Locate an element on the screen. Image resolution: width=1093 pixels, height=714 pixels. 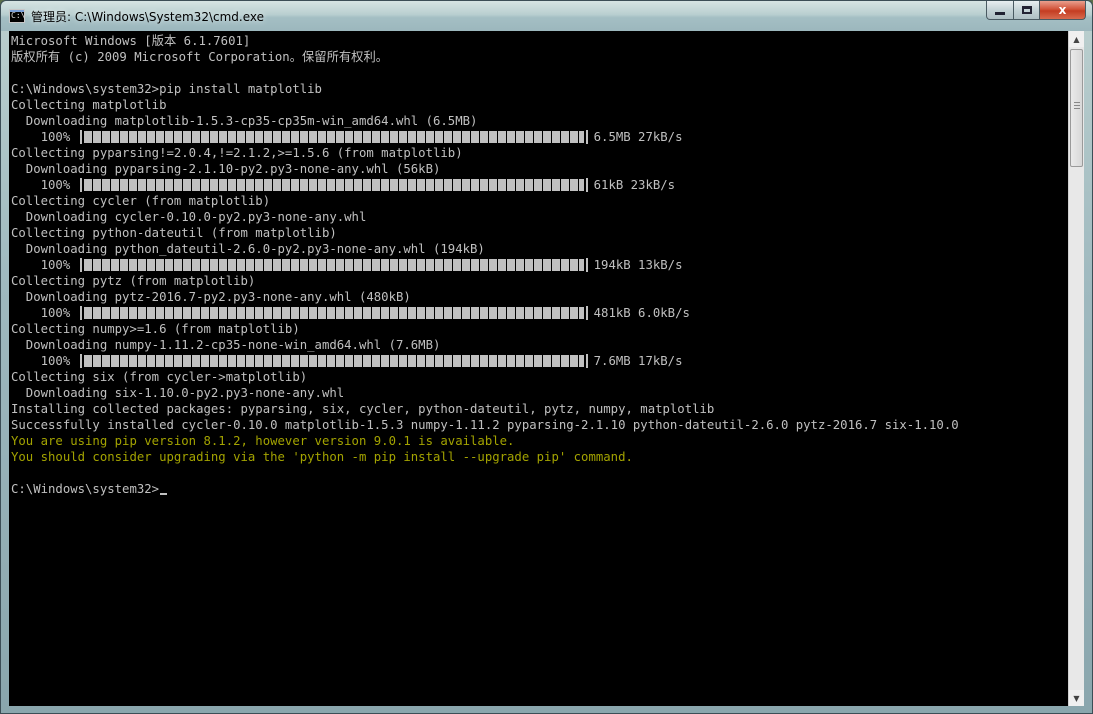
maximize-icon is located at coordinates (1026, 10).